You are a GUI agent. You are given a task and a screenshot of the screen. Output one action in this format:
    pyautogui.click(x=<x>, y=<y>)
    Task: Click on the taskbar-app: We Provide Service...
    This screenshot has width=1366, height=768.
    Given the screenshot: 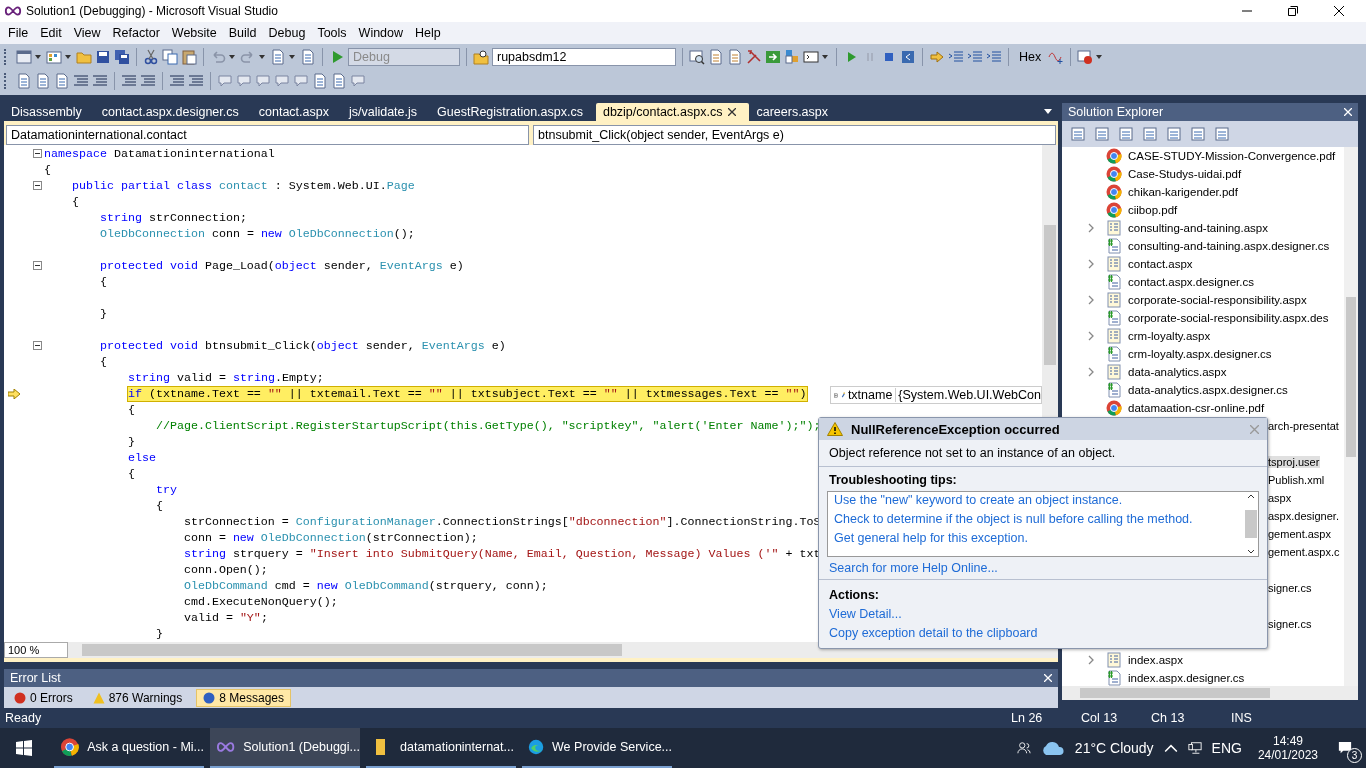 What is the action you would take?
    pyautogui.click(x=597, y=748)
    